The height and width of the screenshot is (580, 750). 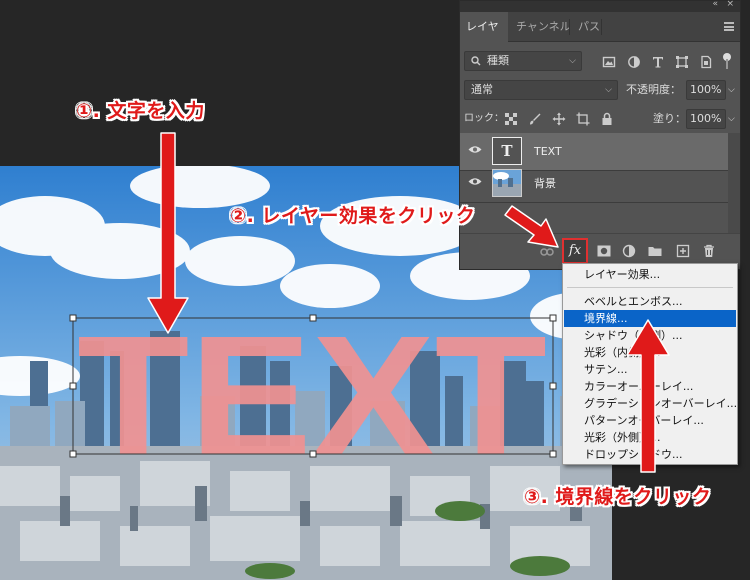 I want to click on fill-value: 100%, so click(x=706, y=118).